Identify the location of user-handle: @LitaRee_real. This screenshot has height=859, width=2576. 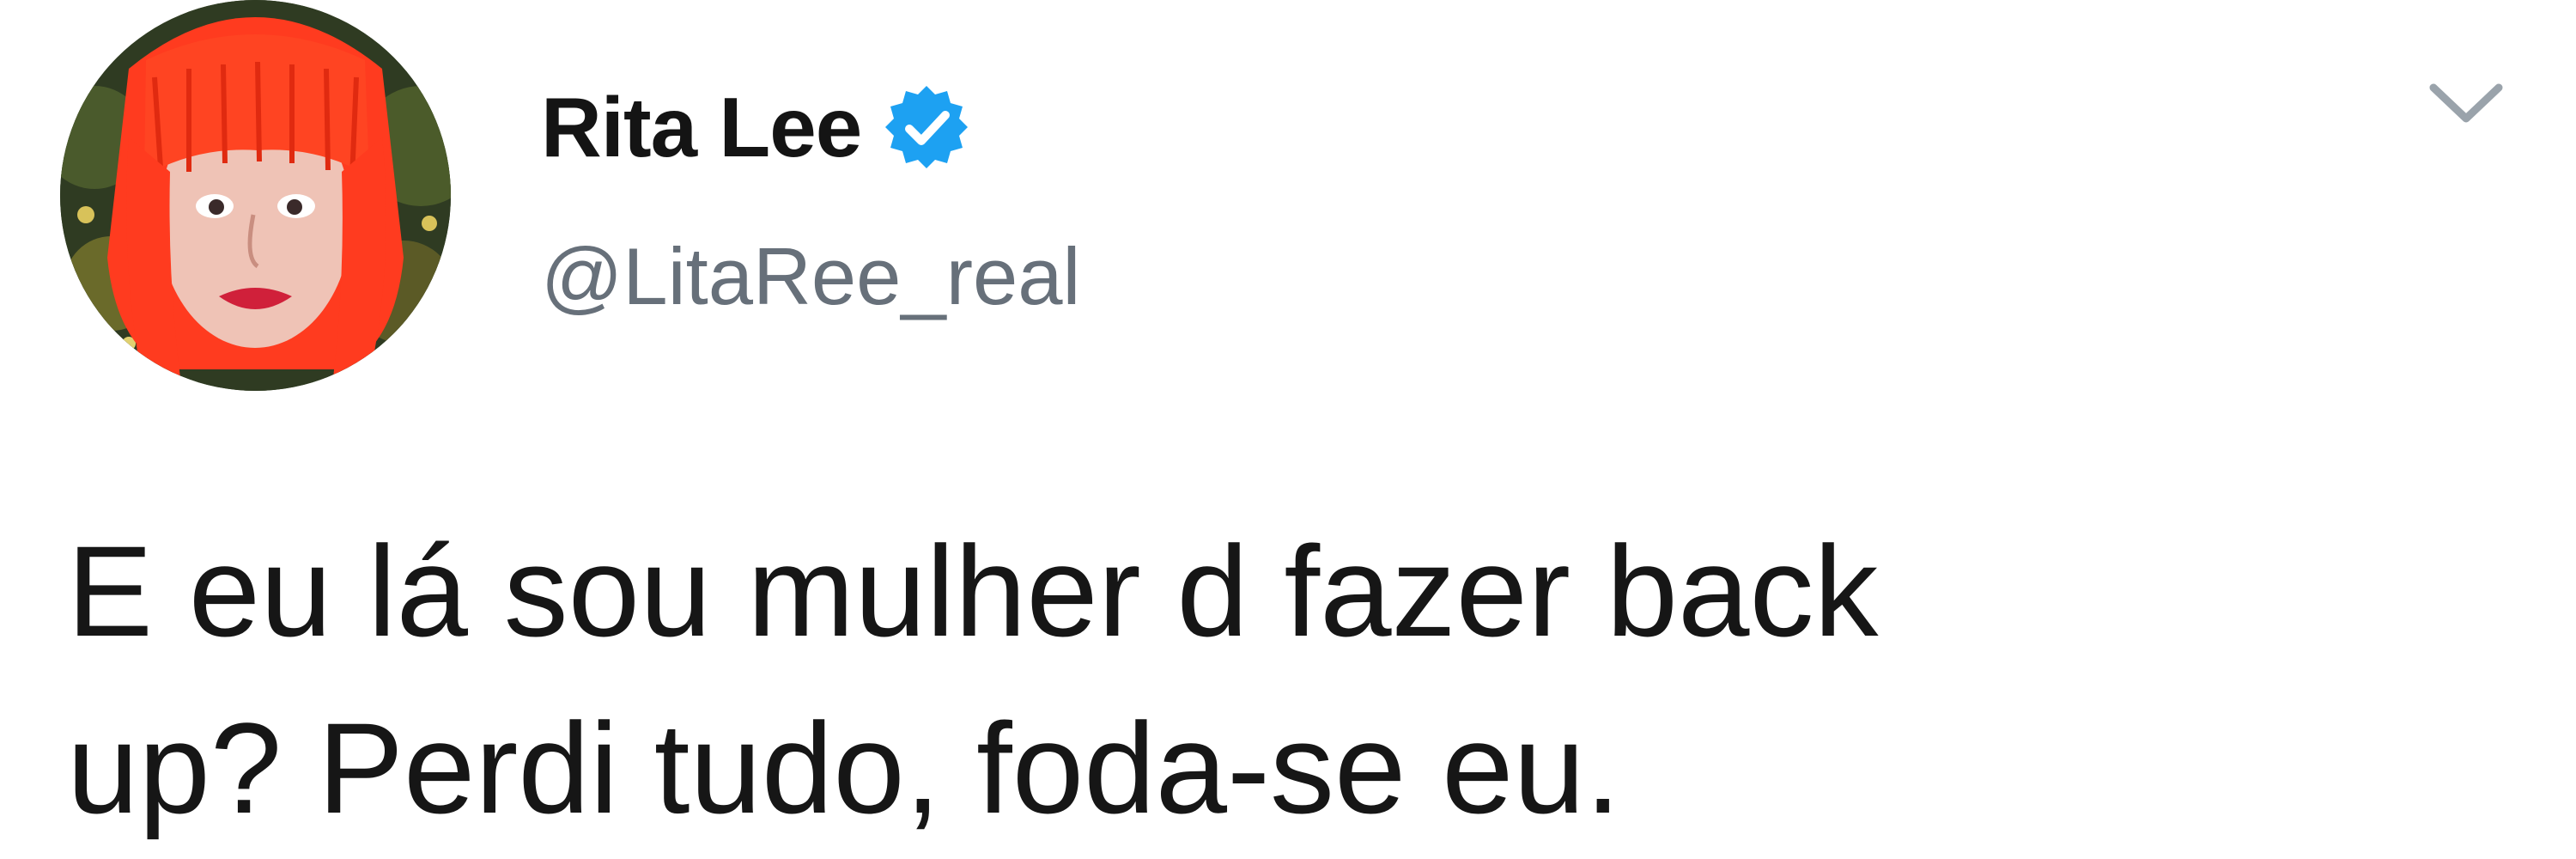
(810, 276).